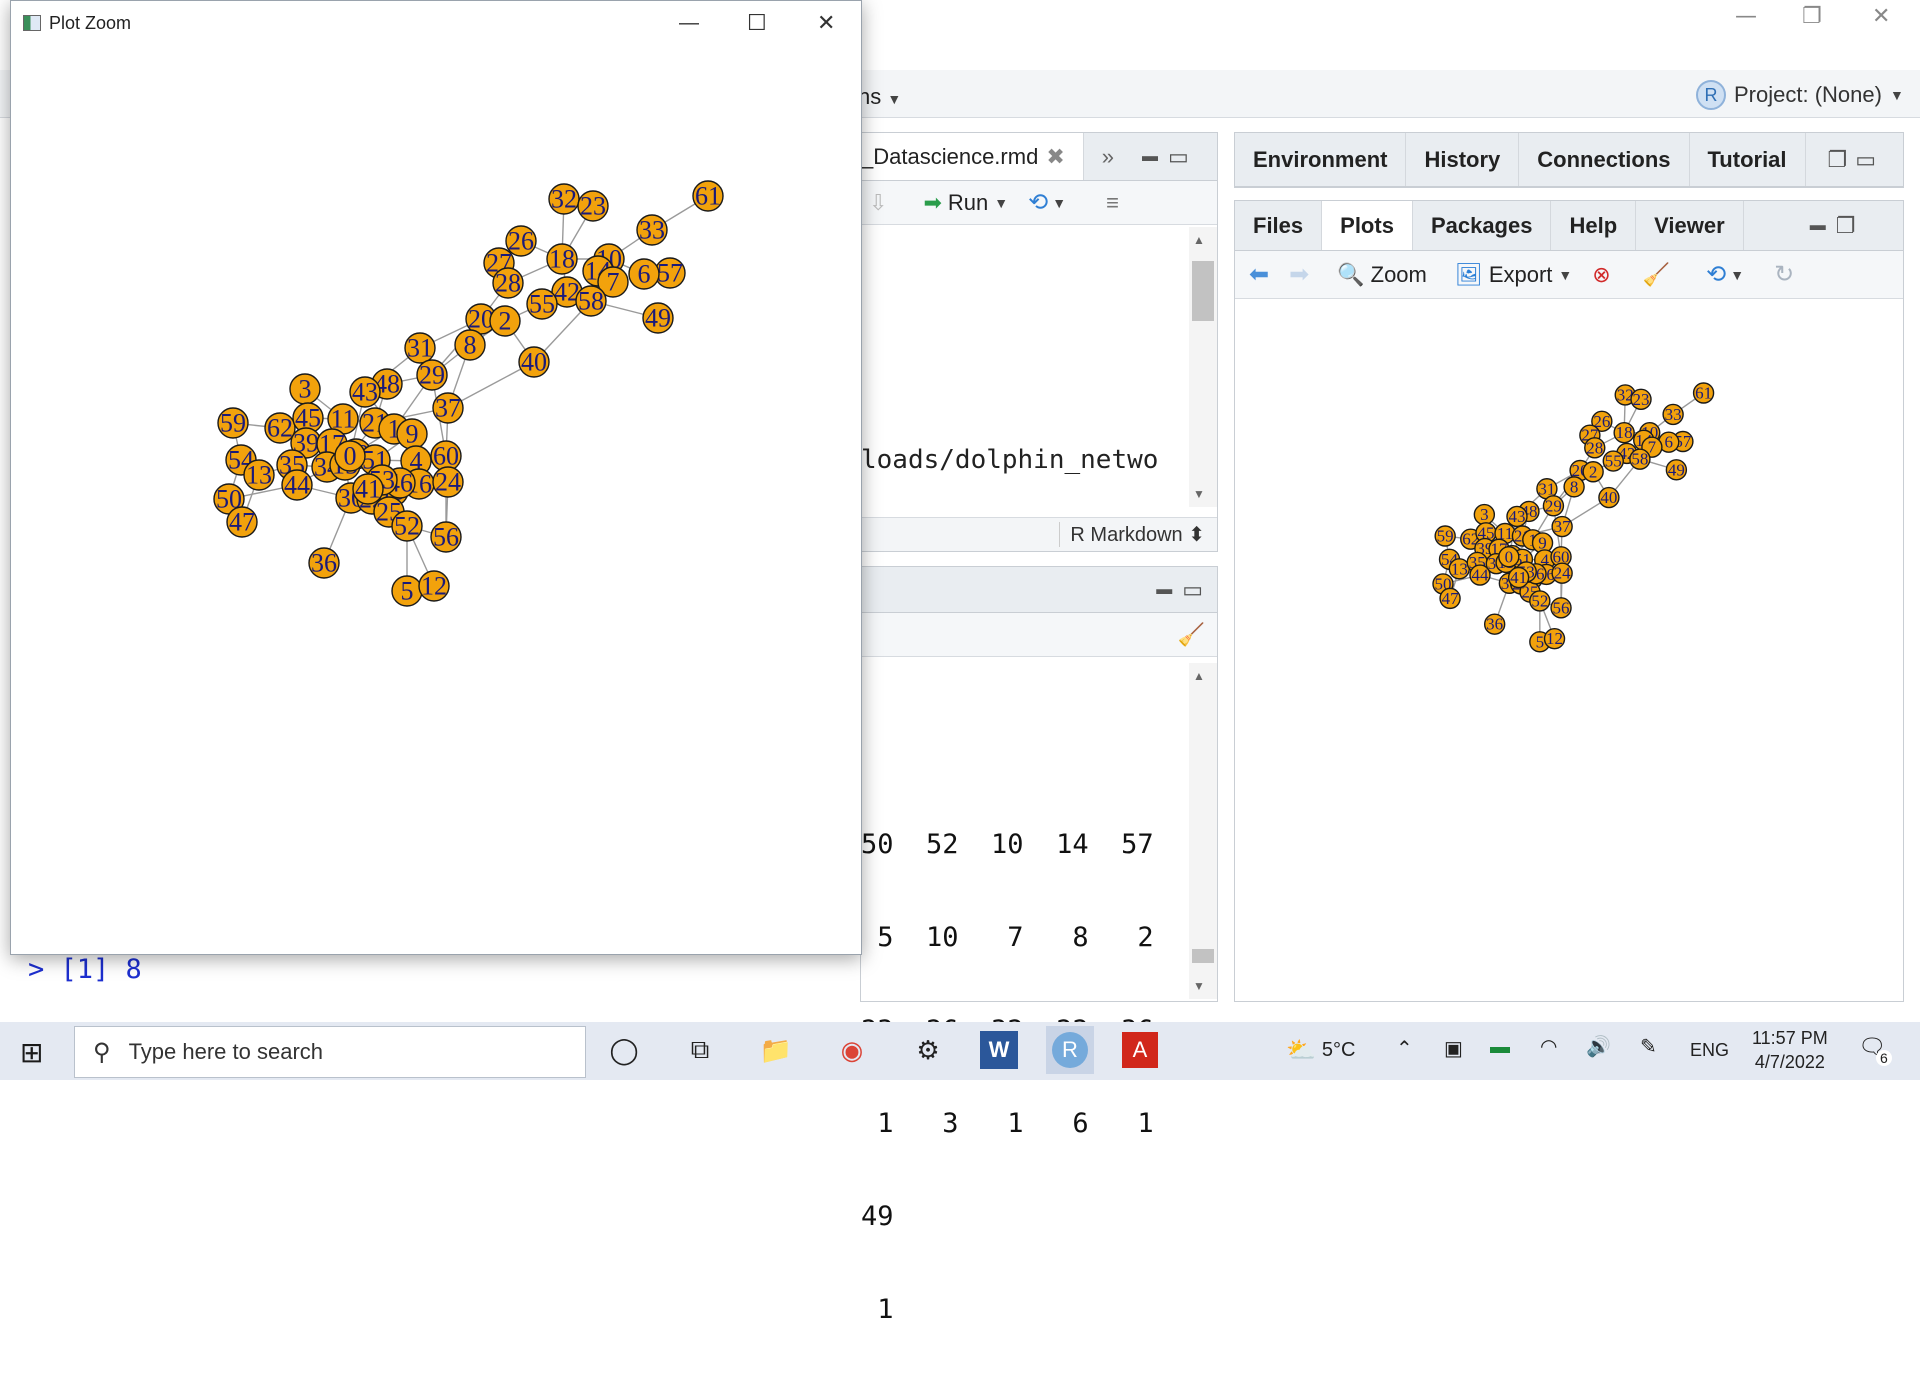  Describe the element at coordinates (1279, 225) in the screenshot. I see `tab-files: Files` at that location.